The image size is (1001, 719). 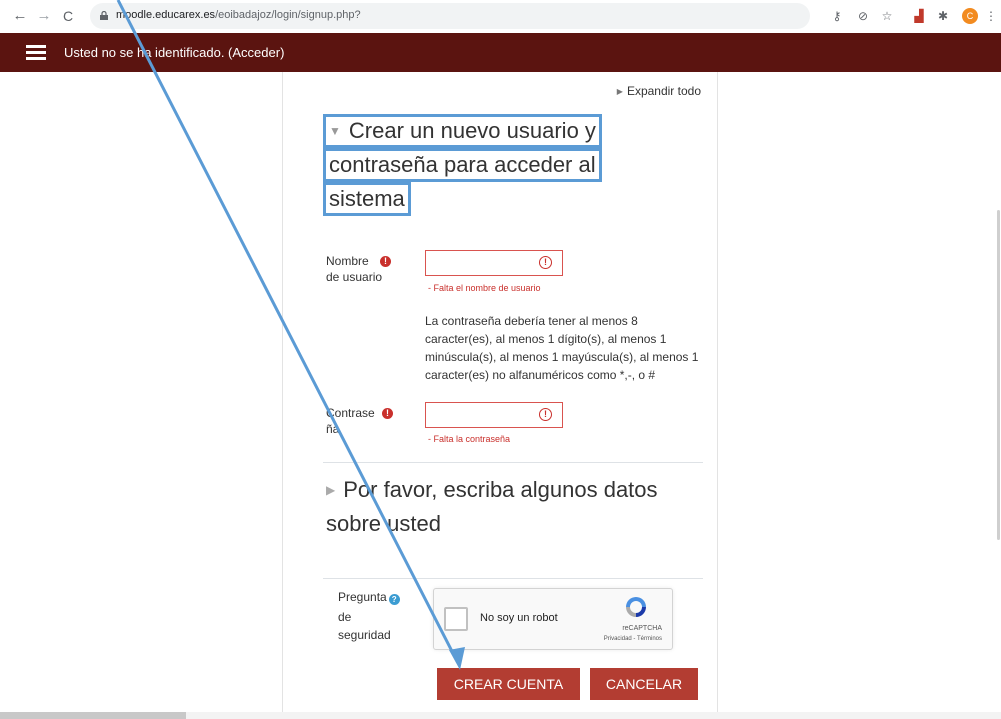 I want to click on expand-all-label: Expandir todo, so click(x=663, y=91).